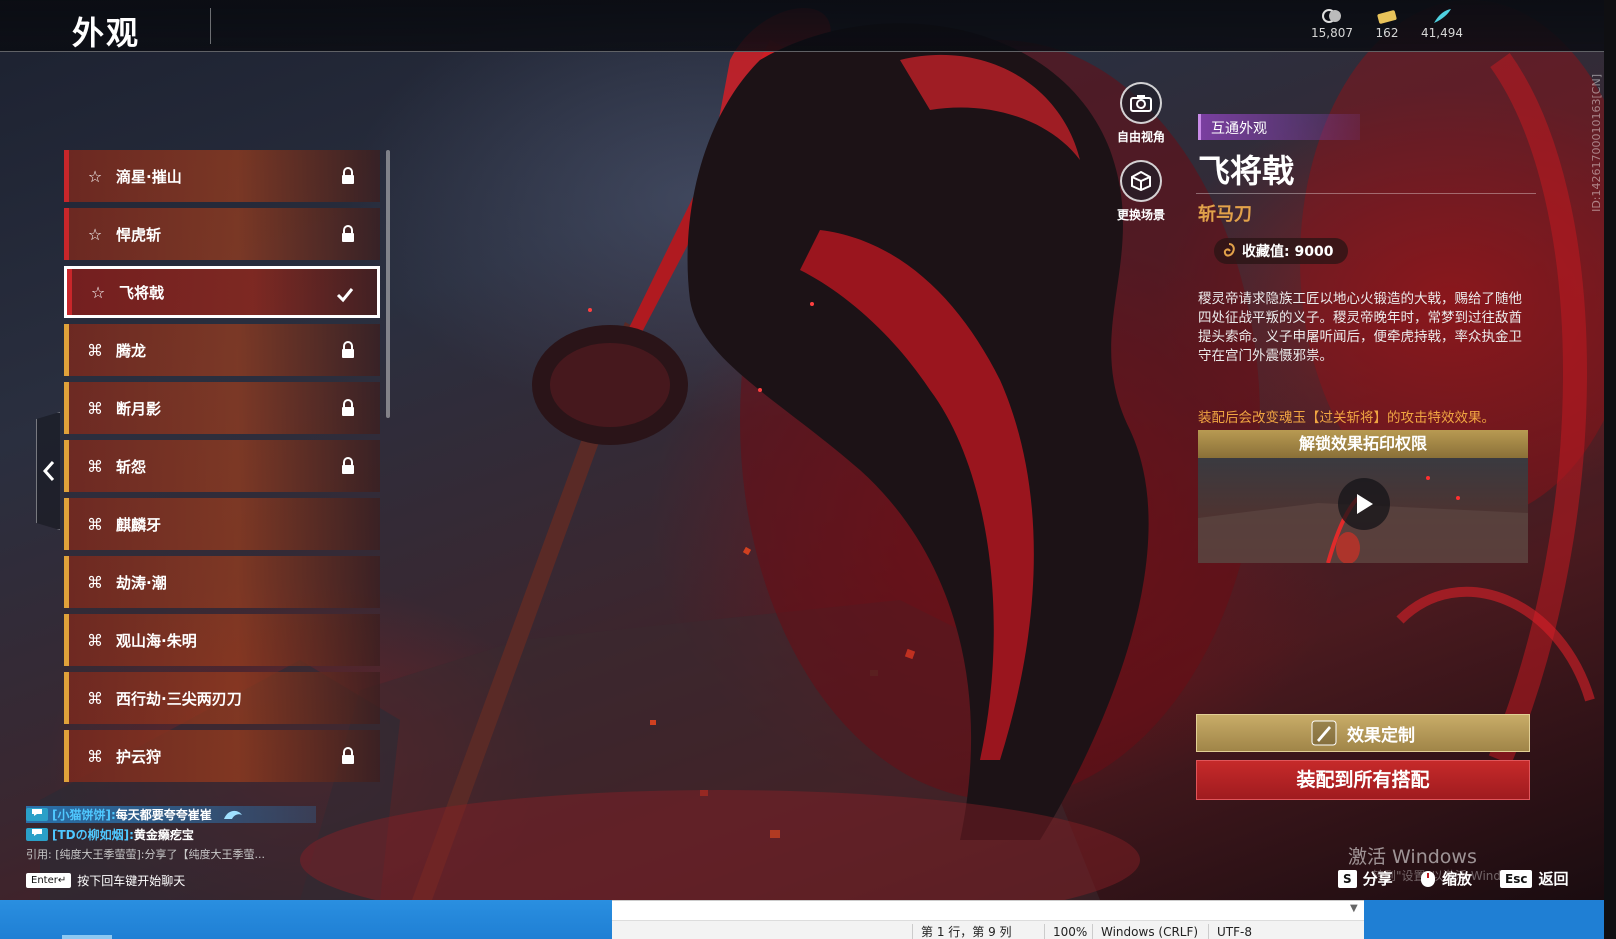 This screenshot has width=1616, height=939. I want to click on desktop-background, so click(1484, 919).